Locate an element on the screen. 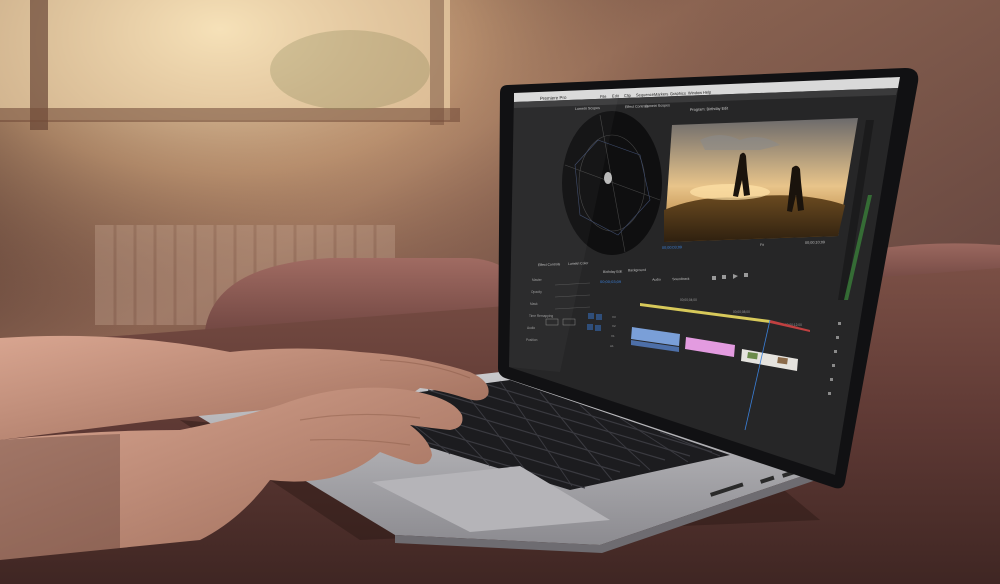  track-v1: V1 is located at coordinates (613, 336).